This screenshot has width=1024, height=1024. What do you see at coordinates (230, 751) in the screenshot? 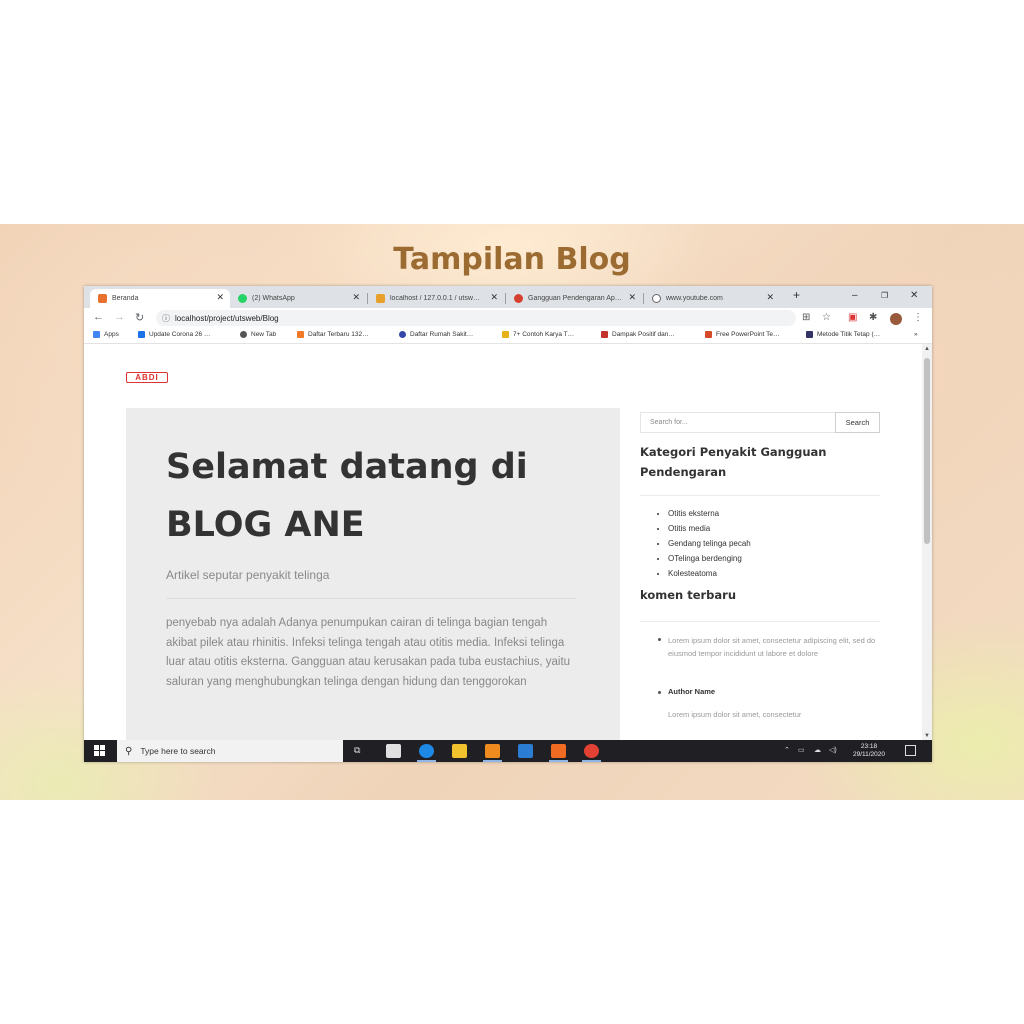
I see `taskbar-search-box: ⚲ Type here to search` at bounding box center [230, 751].